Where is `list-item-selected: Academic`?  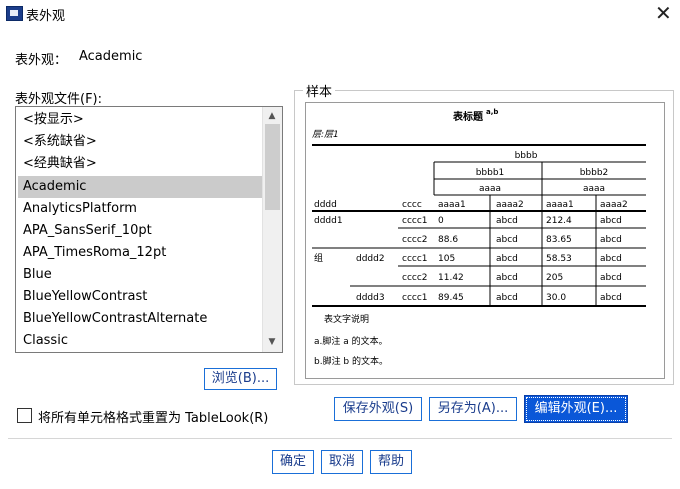
list-item-selected: Academic is located at coordinates (142, 187).